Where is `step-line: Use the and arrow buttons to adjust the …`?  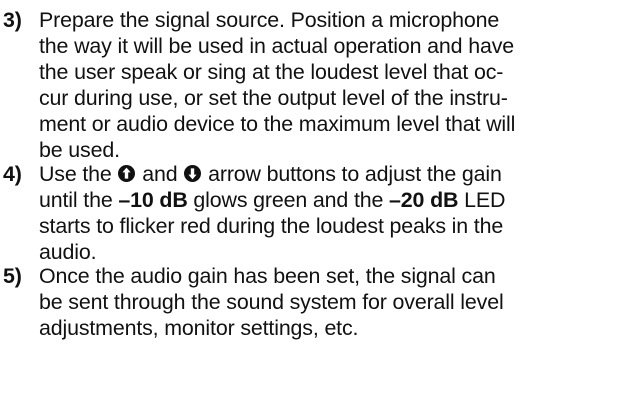 step-line: Use the and arrow buttons to adjust the … is located at coordinates (339, 174).